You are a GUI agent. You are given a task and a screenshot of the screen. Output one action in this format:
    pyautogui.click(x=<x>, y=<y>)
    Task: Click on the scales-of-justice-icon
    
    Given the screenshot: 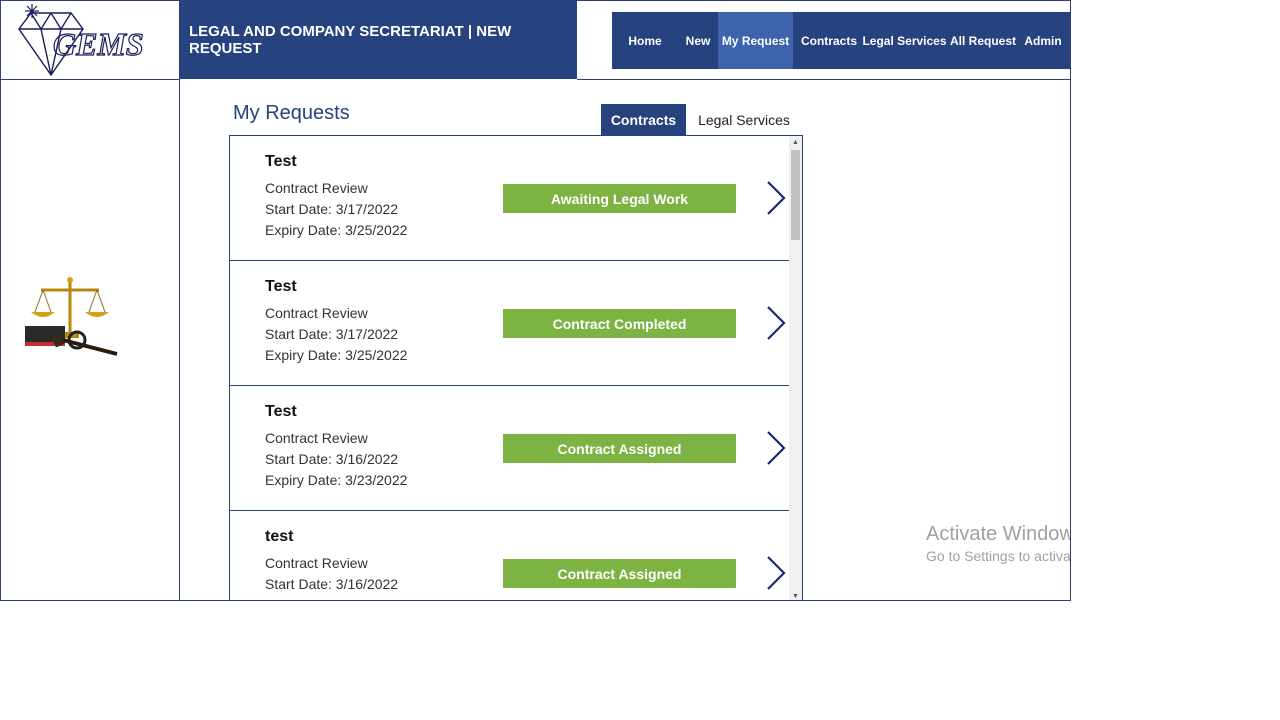 What is the action you would take?
    pyautogui.click(x=71, y=316)
    